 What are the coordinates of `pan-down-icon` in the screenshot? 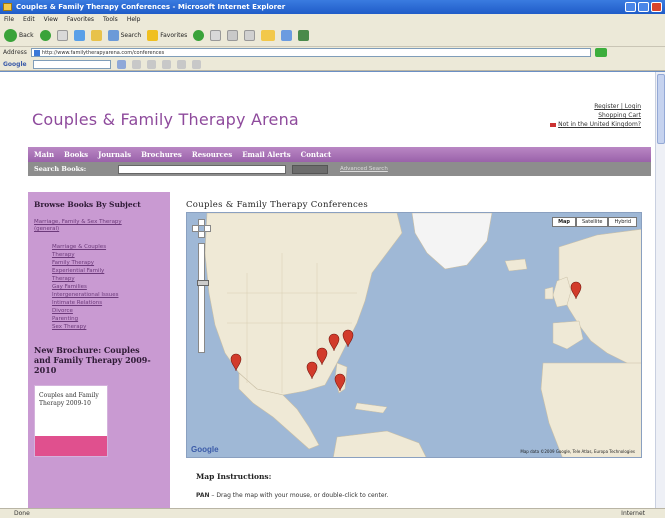 It's located at (201, 234).